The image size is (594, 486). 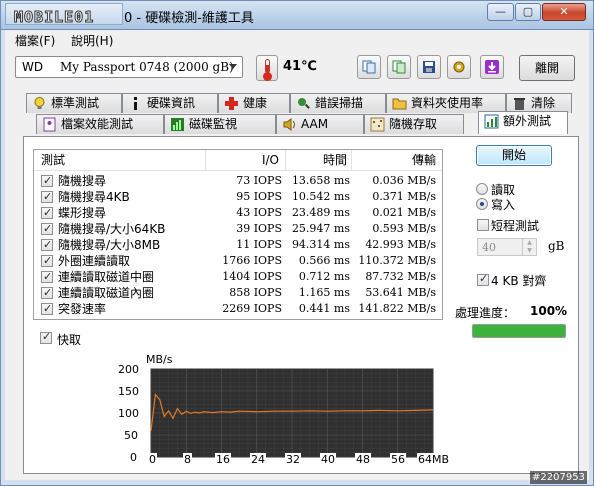 What do you see at coordinates (94, 197) in the screenshot?
I see `row-test-name: 隨機搜尋4KB` at bounding box center [94, 197].